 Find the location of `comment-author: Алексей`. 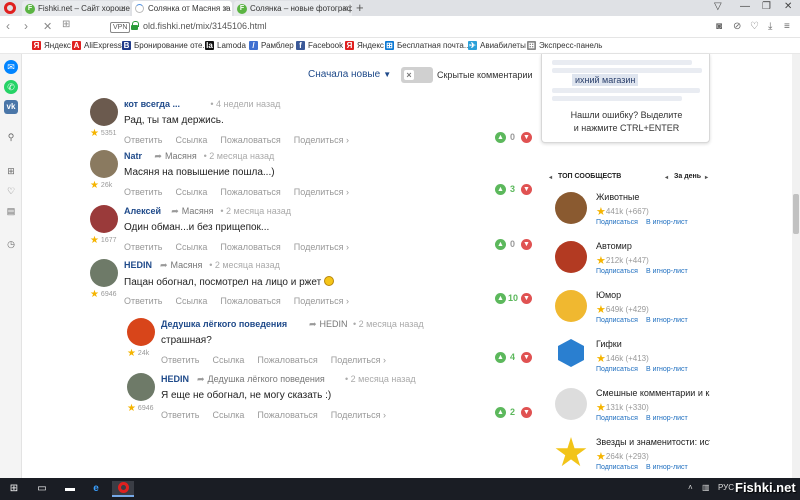

comment-author: Алексей is located at coordinates (142, 211).